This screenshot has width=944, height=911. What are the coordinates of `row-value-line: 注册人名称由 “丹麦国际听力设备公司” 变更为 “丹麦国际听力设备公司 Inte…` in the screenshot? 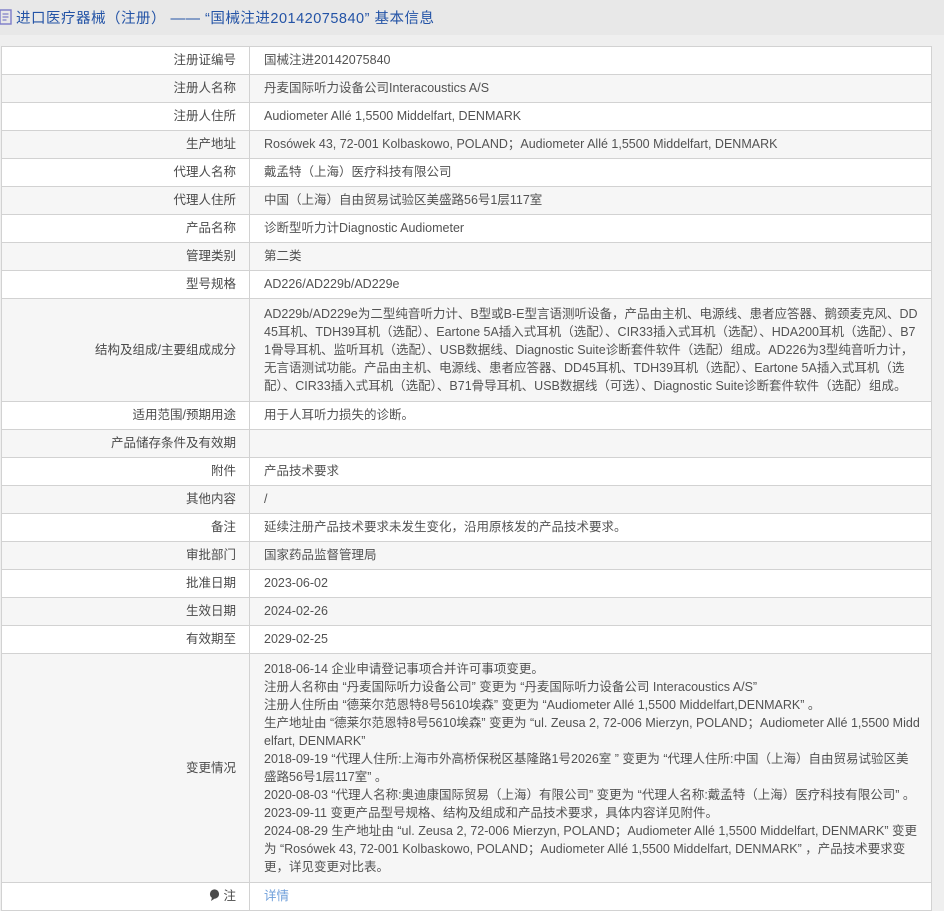 It's located at (511, 687).